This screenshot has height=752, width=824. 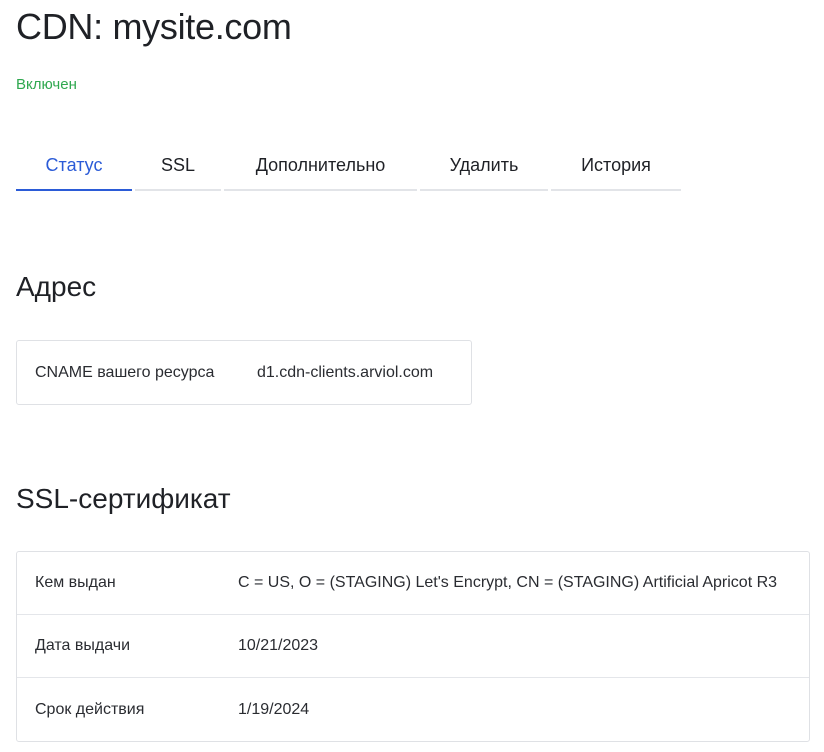 I want to click on tab-status: Статус, so click(x=74, y=166).